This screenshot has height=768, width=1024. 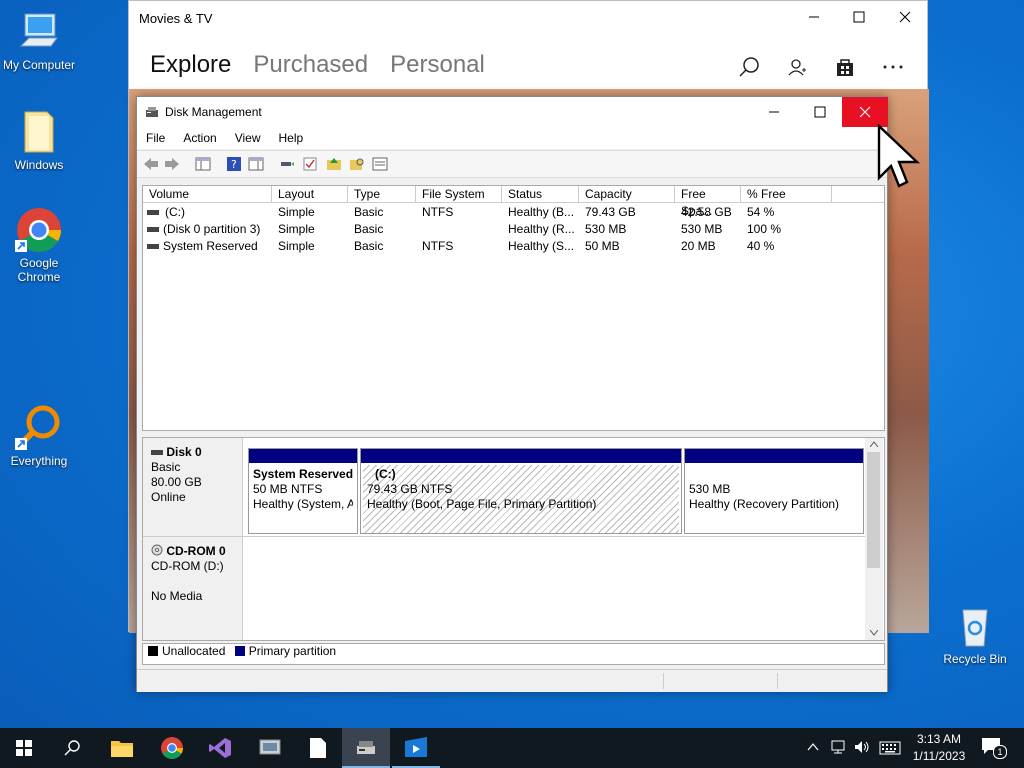 What do you see at coordinates (213, 112) in the screenshot?
I see `window-title: Disk Management` at bounding box center [213, 112].